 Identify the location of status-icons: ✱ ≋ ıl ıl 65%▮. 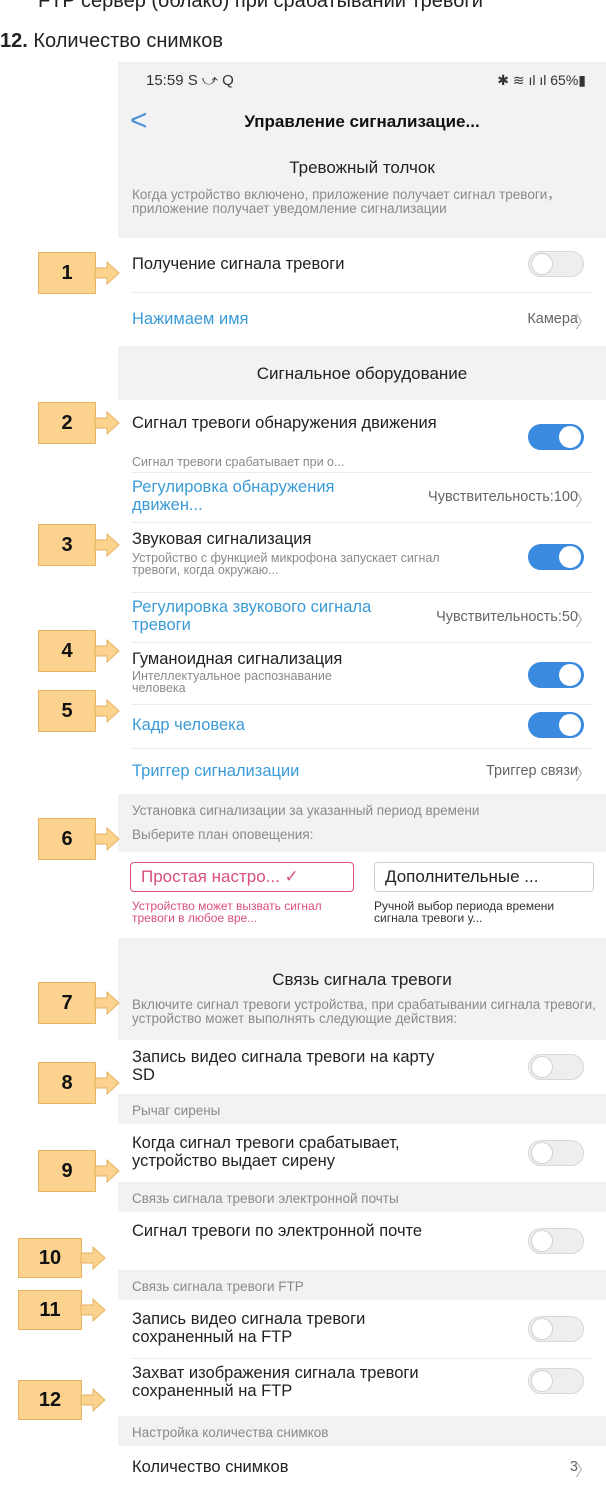
(541, 80).